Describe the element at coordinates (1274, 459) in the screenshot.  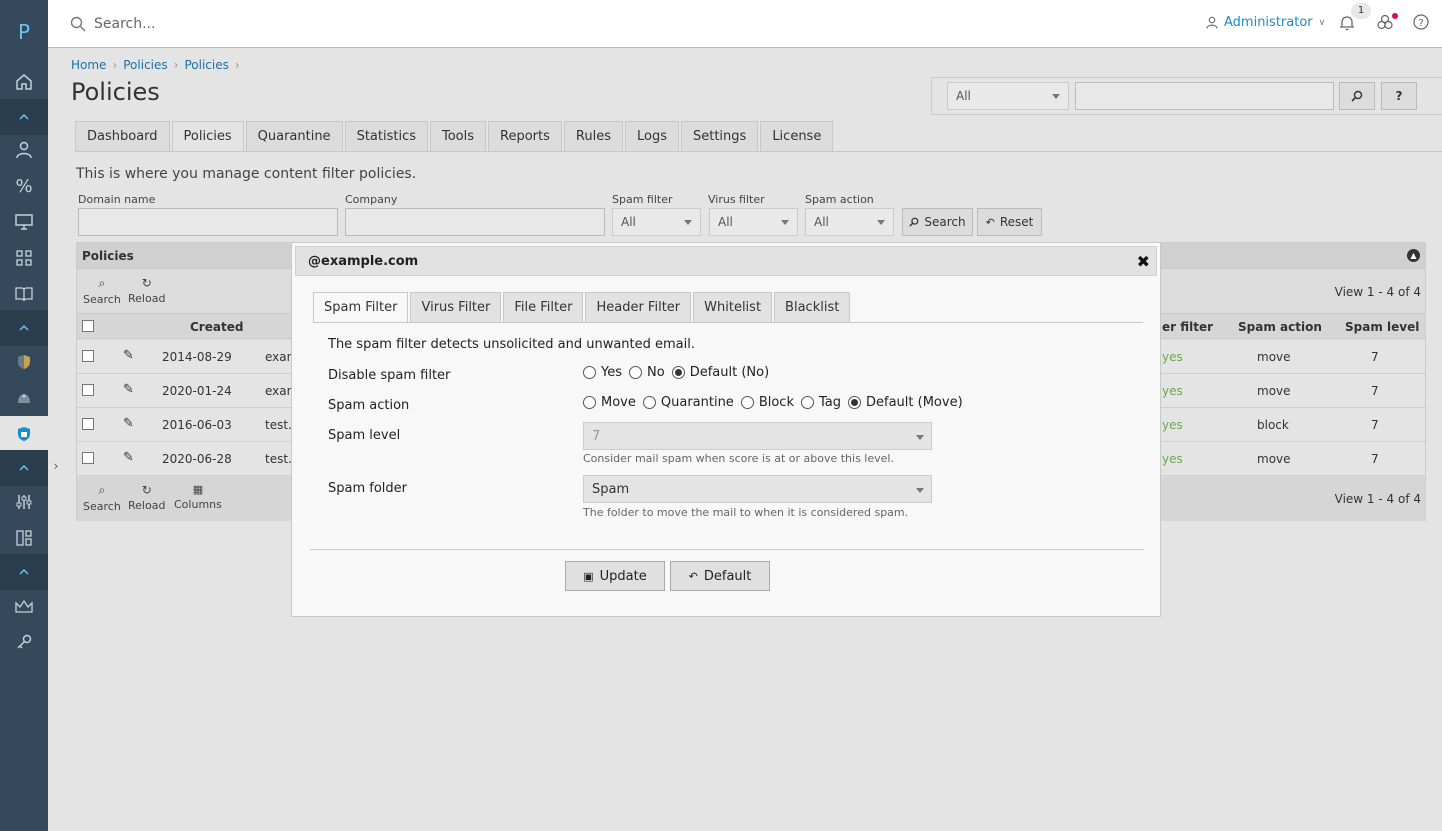
I see `row-action: move` at that location.